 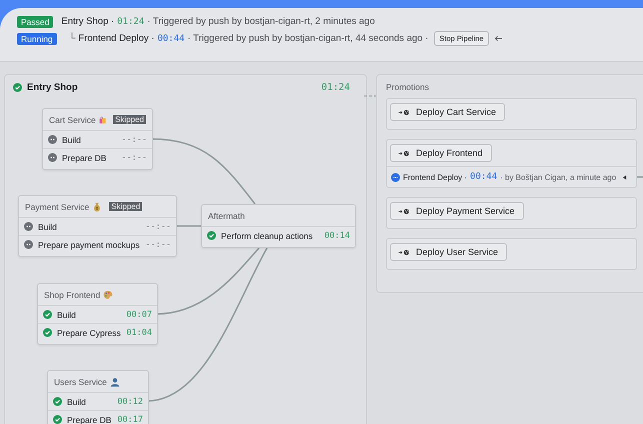 What do you see at coordinates (130, 419) in the screenshot?
I see `job-duration: 00:17` at bounding box center [130, 419].